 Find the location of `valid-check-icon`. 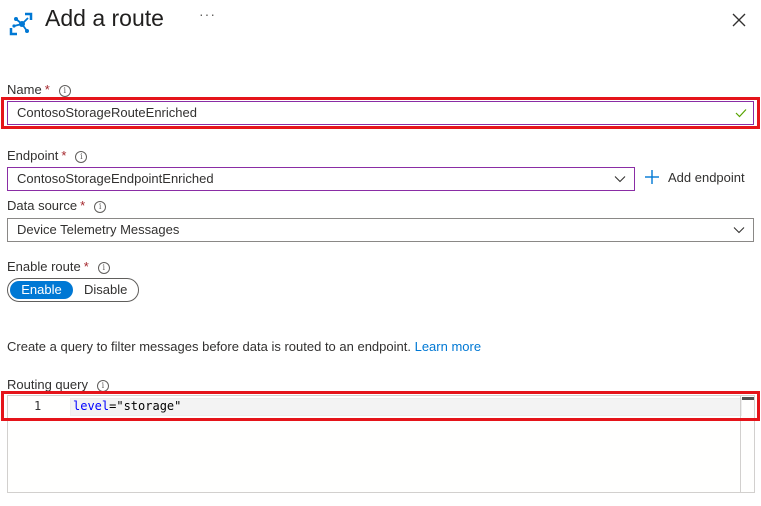

valid-check-icon is located at coordinates (741, 113).